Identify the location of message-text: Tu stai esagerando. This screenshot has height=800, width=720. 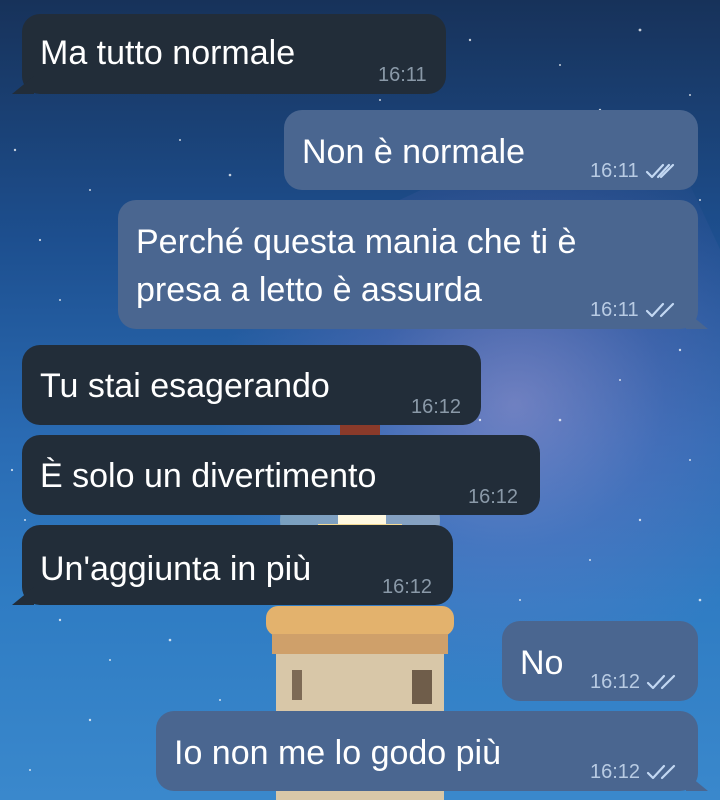
(185, 386).